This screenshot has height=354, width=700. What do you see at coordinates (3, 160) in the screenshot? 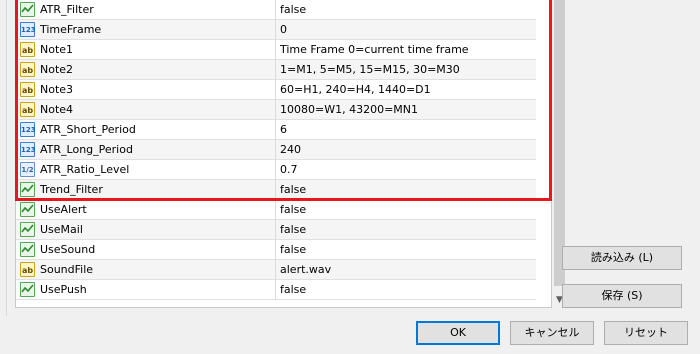
I see `left-border` at bounding box center [3, 160].